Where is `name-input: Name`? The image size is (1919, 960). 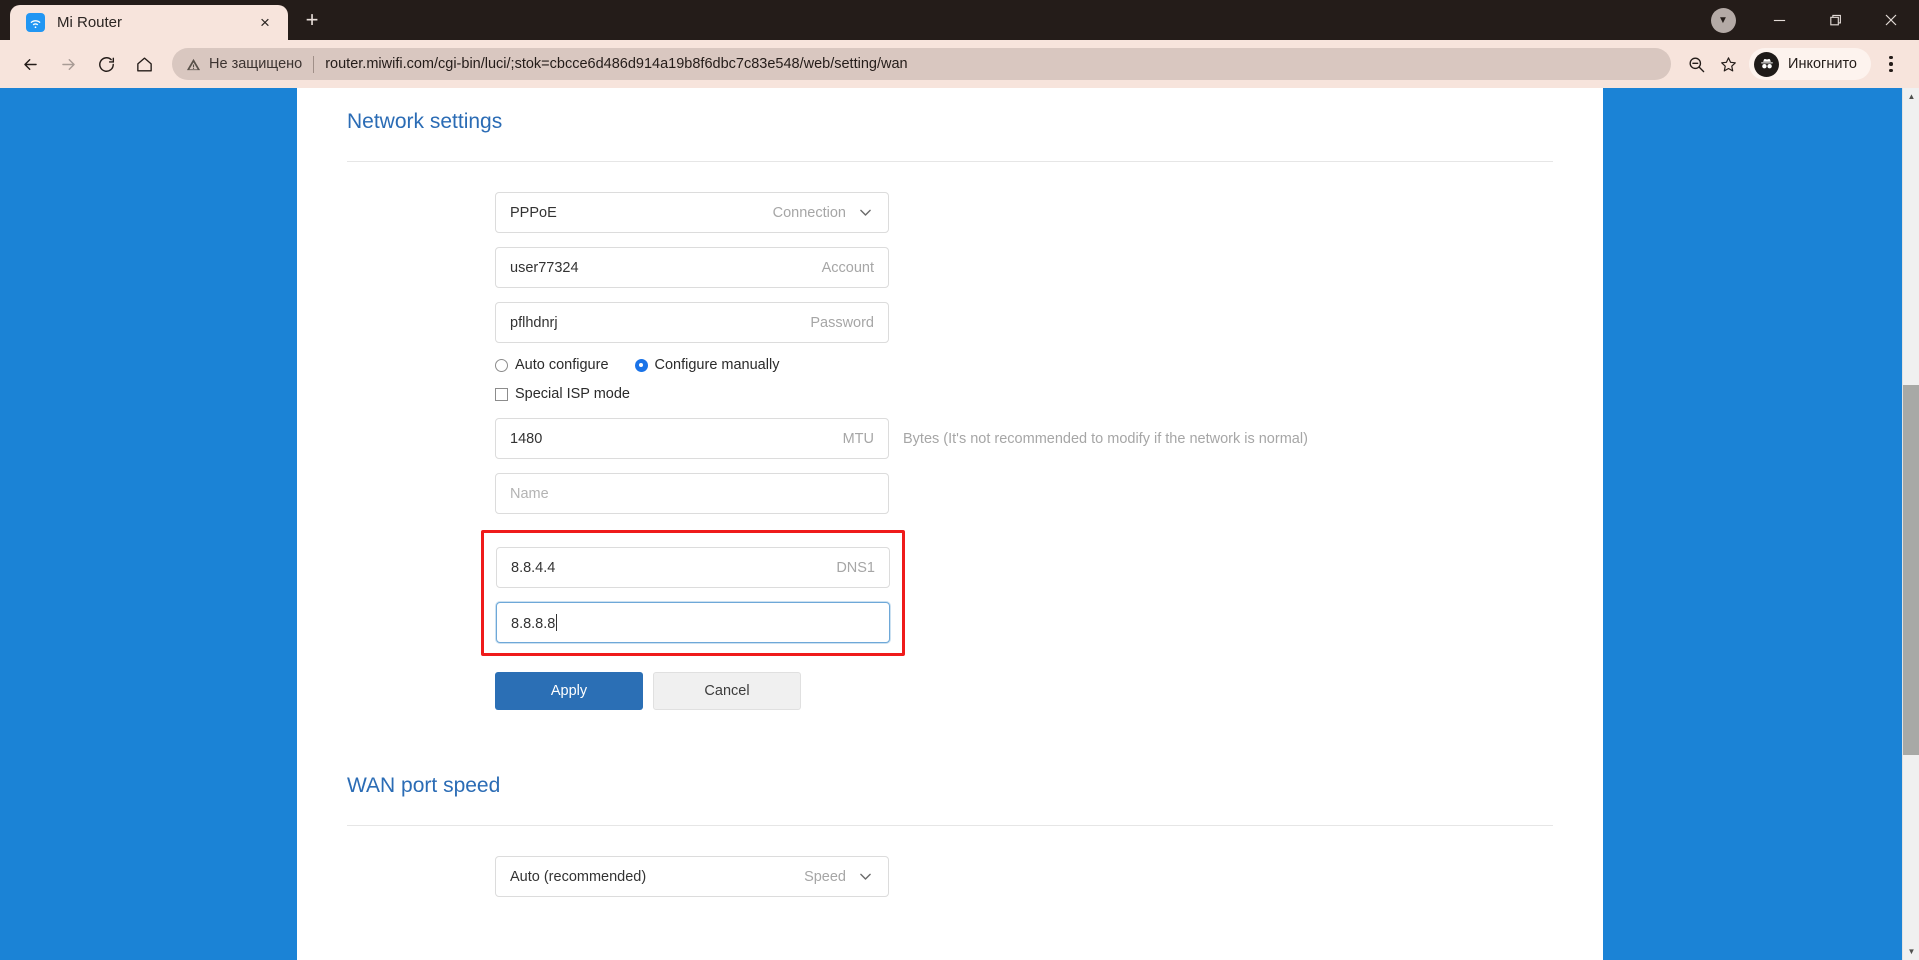 name-input: Name is located at coordinates (692, 493).